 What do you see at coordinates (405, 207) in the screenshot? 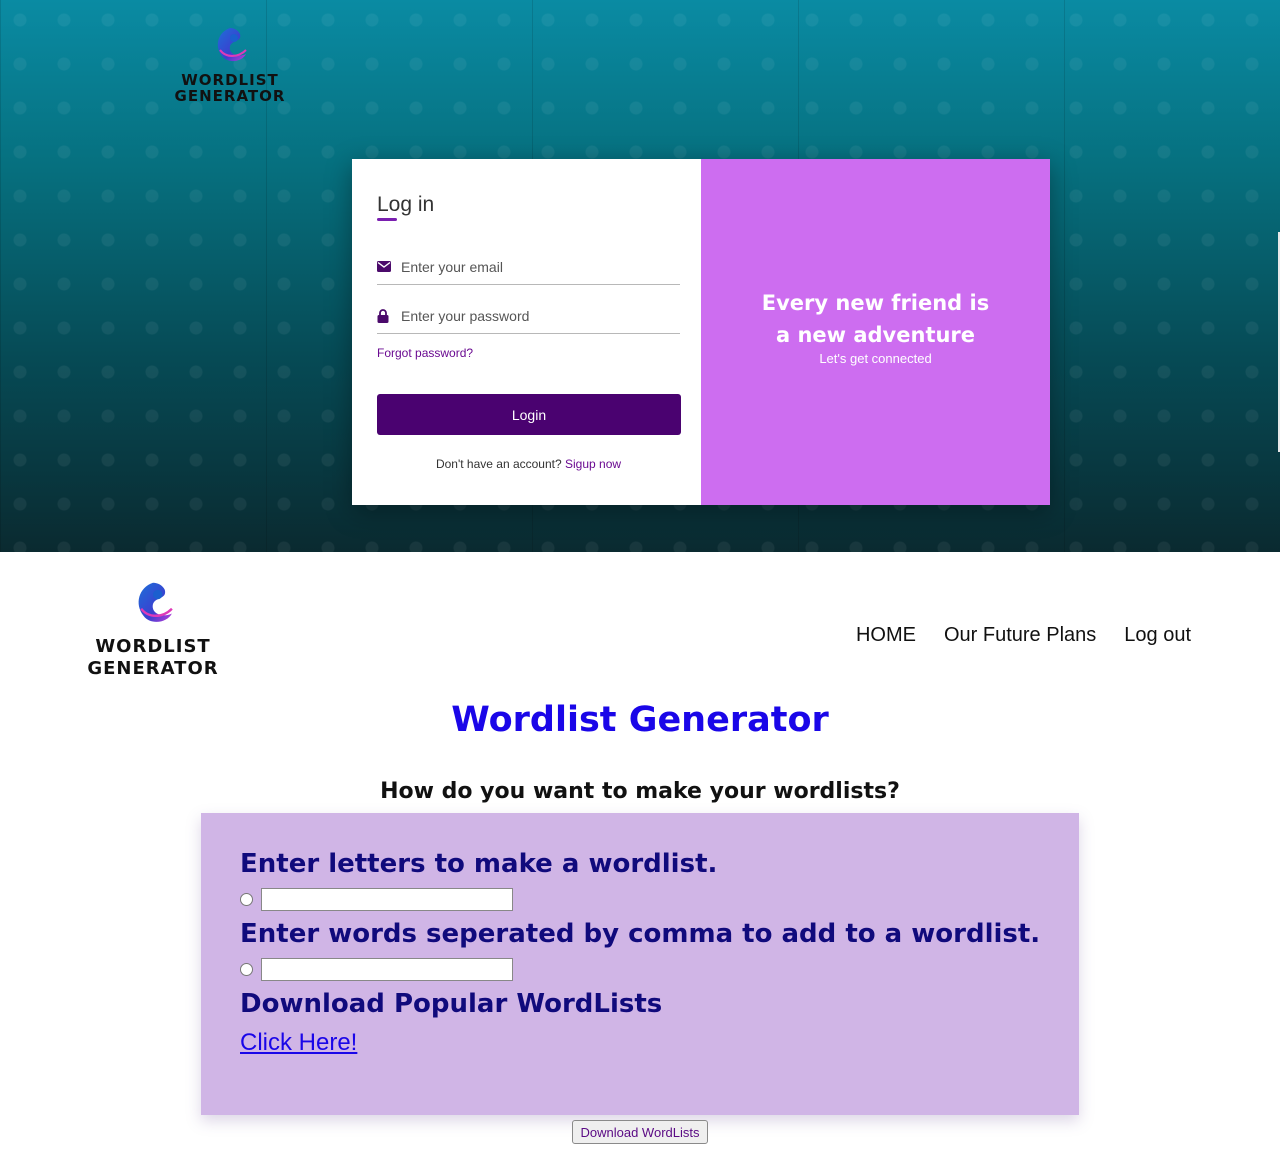
I see `login-title: Log in` at bounding box center [405, 207].